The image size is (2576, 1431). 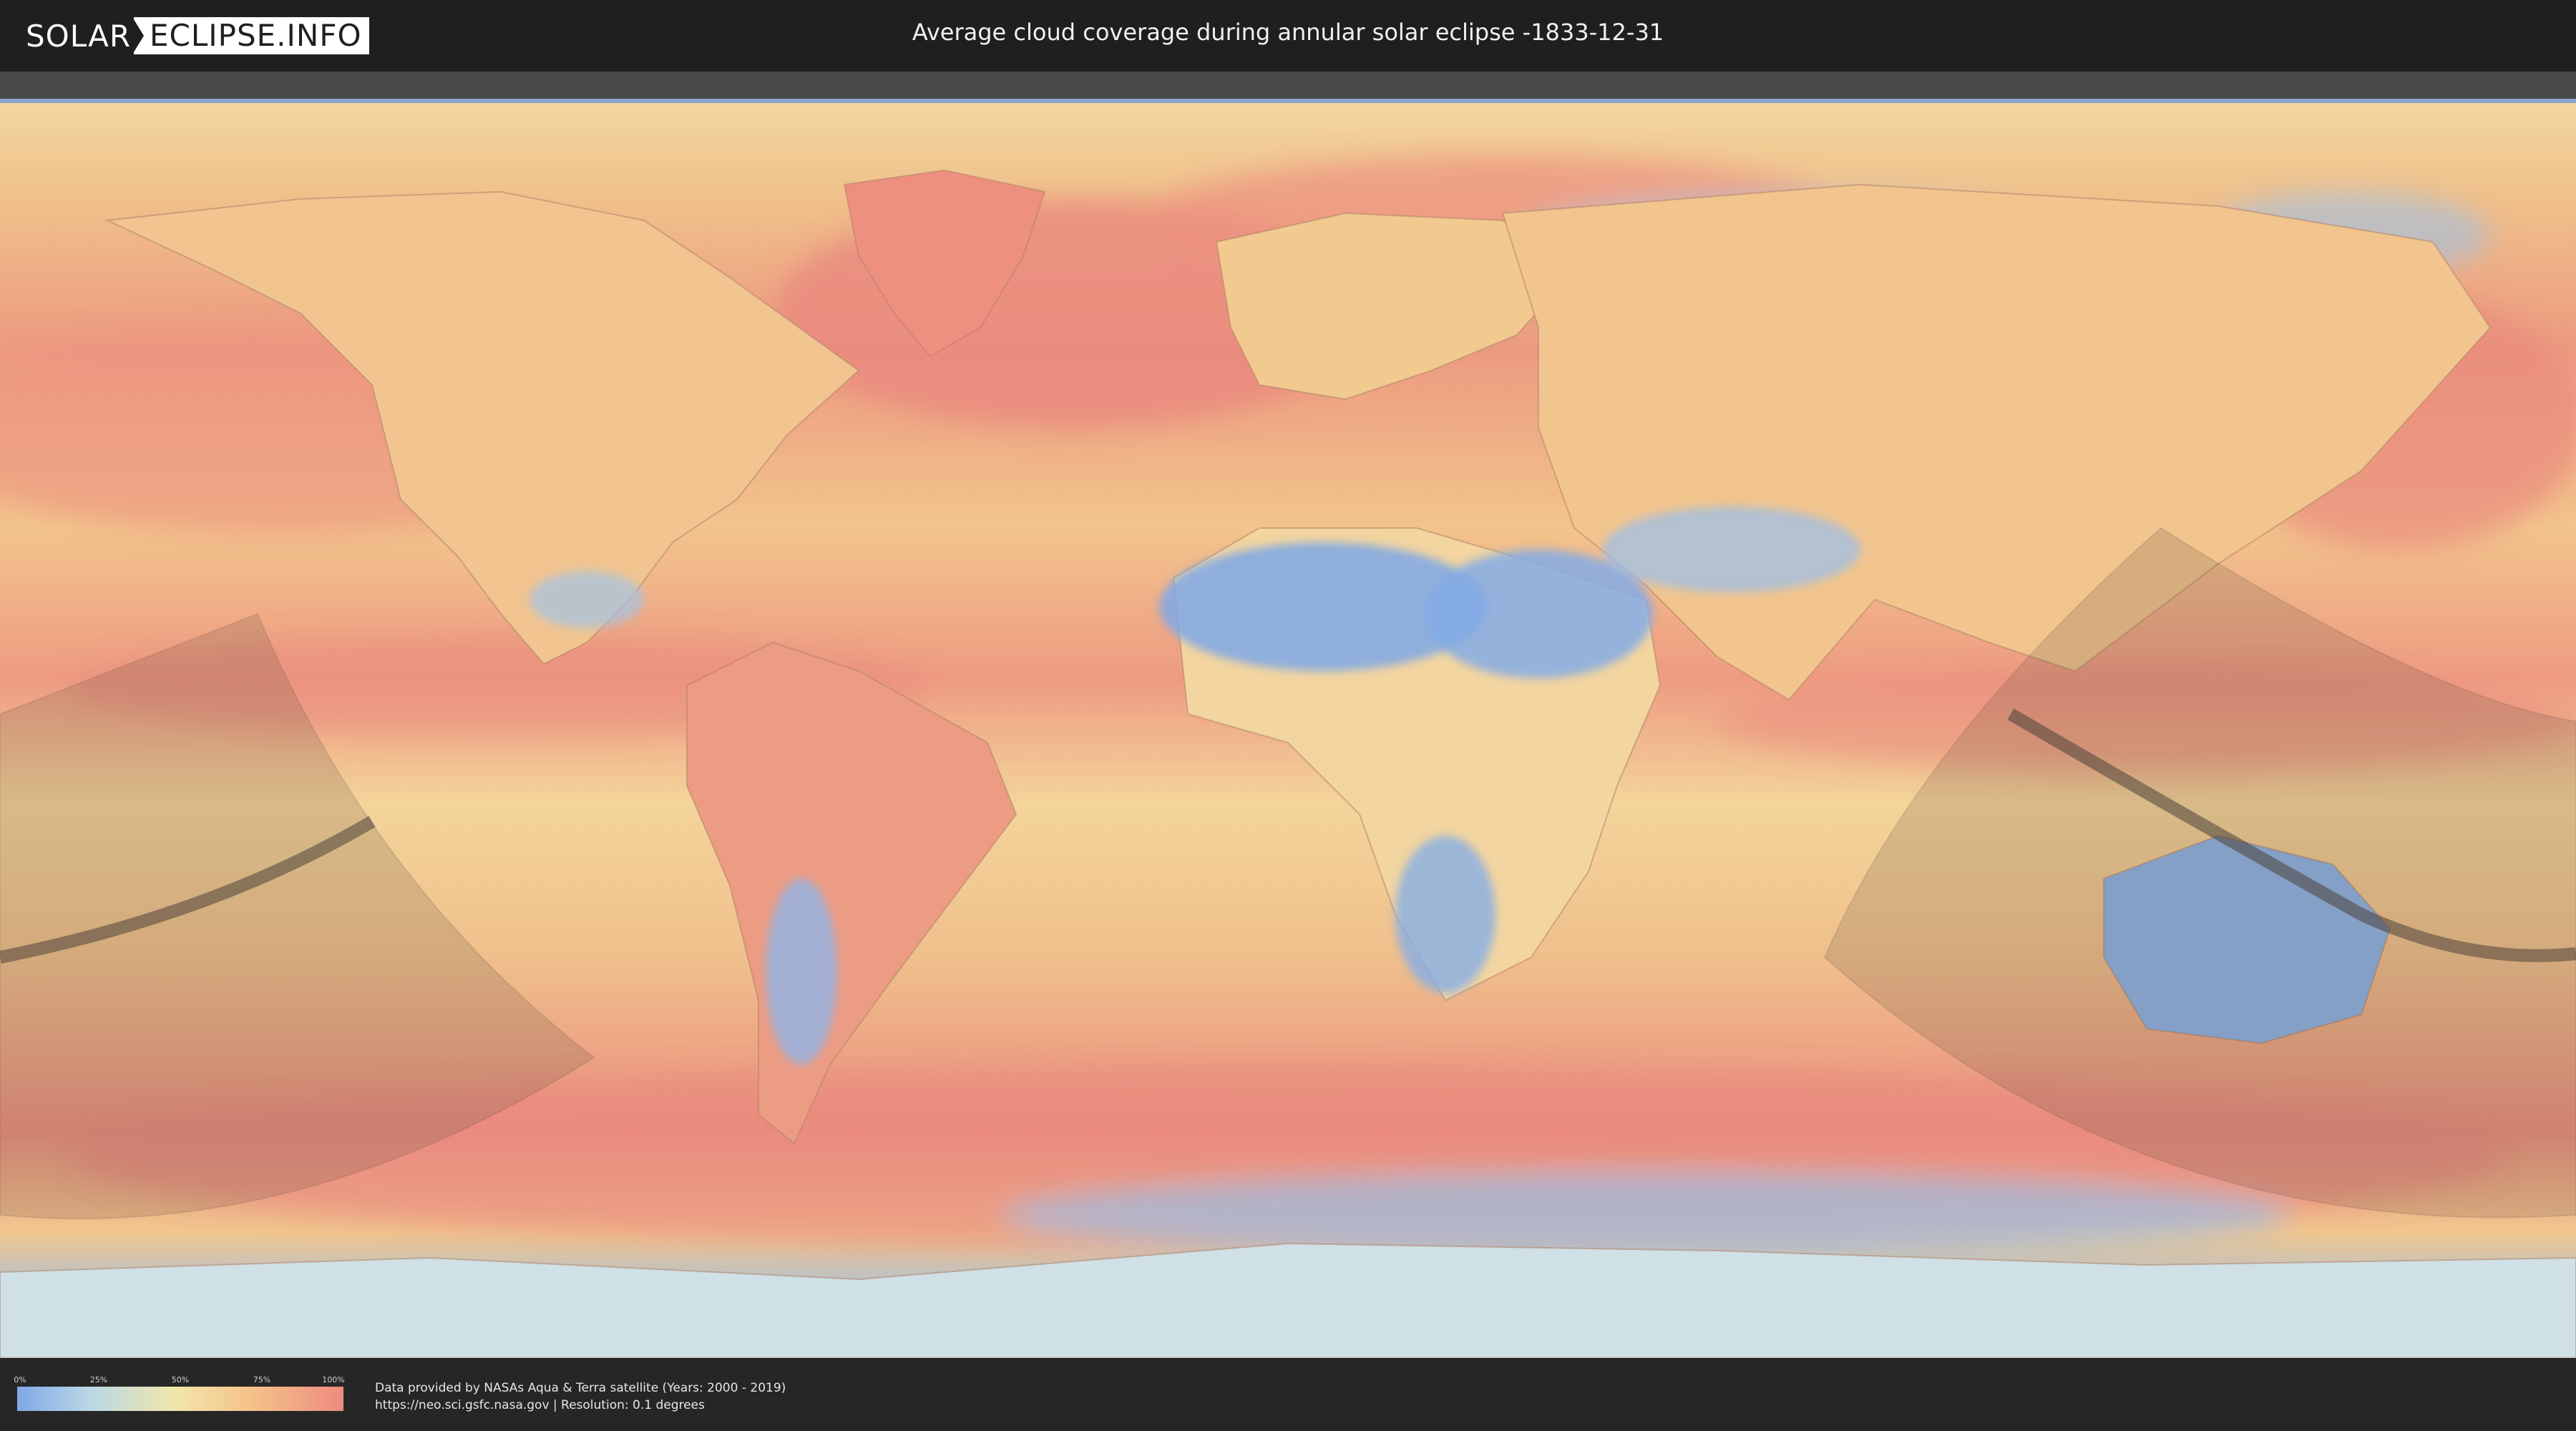 I want to click on legend-tick: 75%, so click(x=262, y=1379).